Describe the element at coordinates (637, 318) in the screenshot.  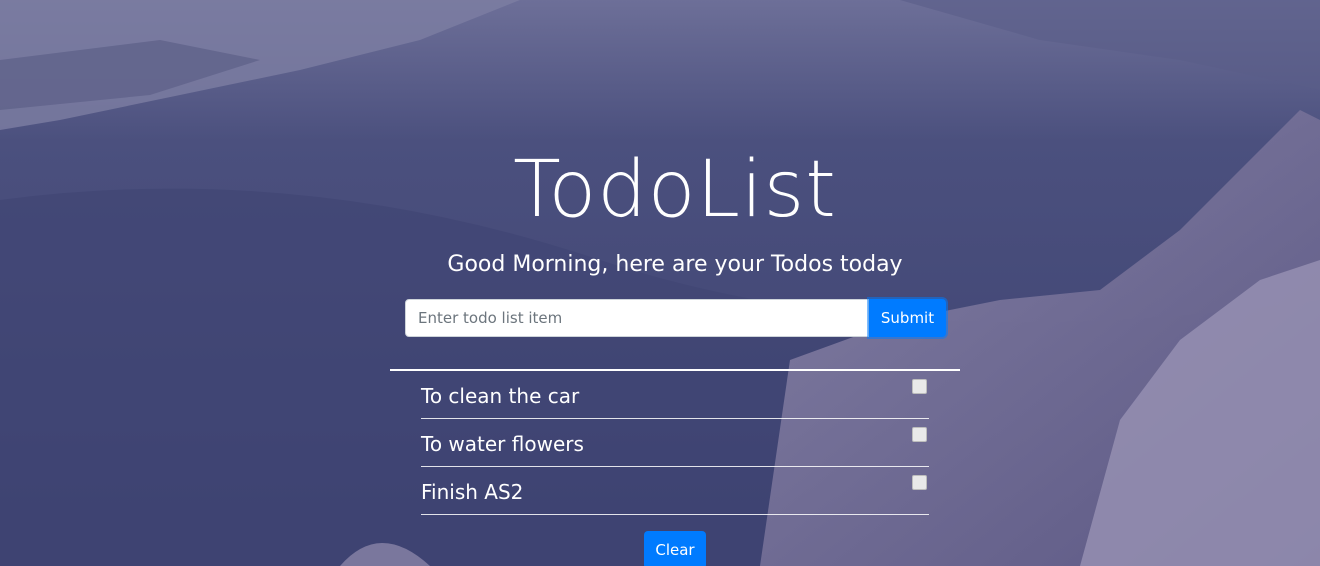
I see `todo-input` at that location.